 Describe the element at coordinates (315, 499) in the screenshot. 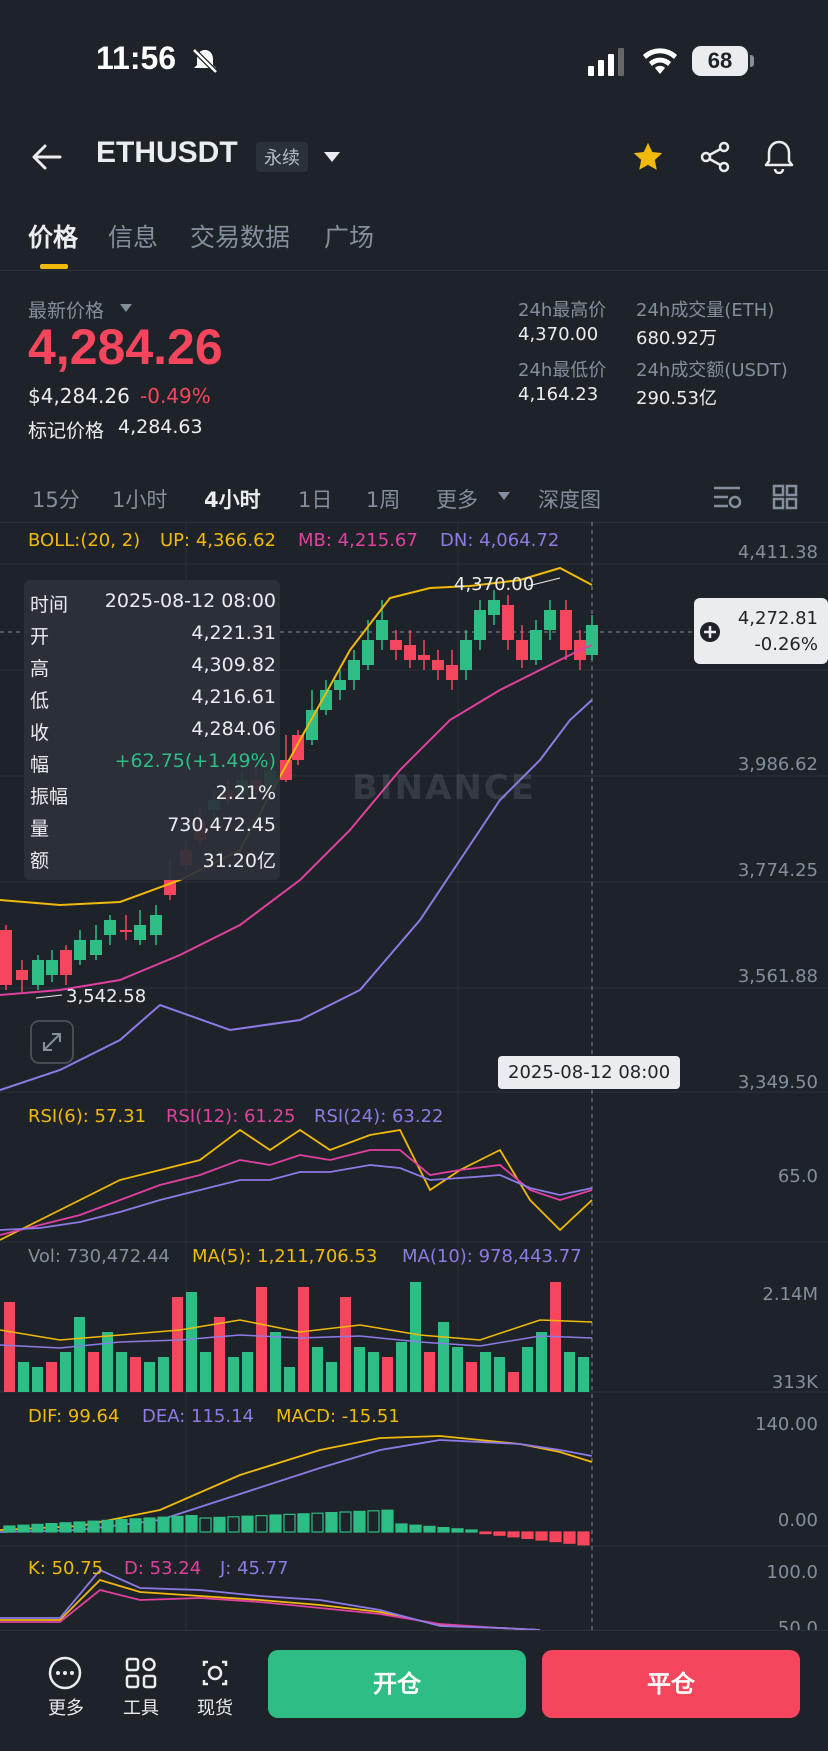

I see `interval-1d: 1日` at that location.